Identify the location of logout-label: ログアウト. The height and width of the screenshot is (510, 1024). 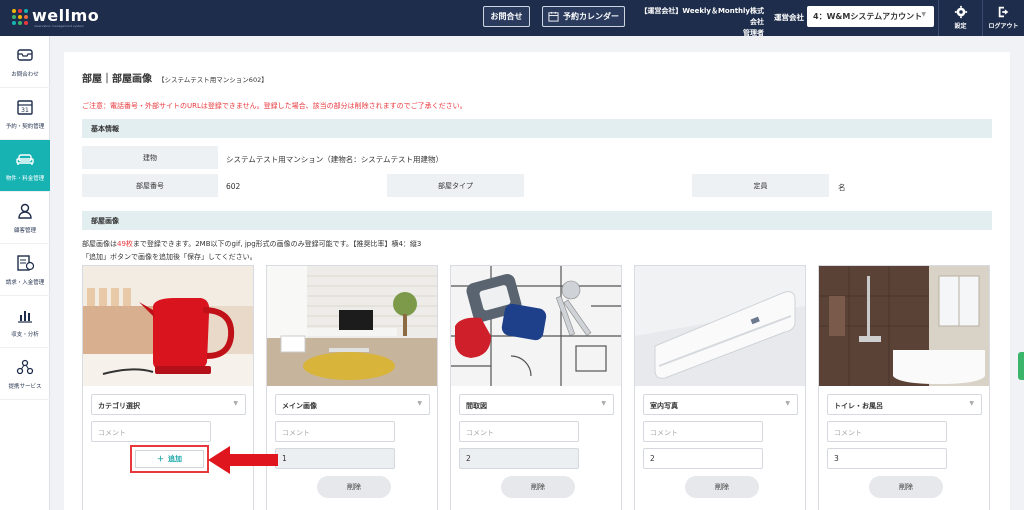
(1003, 26).